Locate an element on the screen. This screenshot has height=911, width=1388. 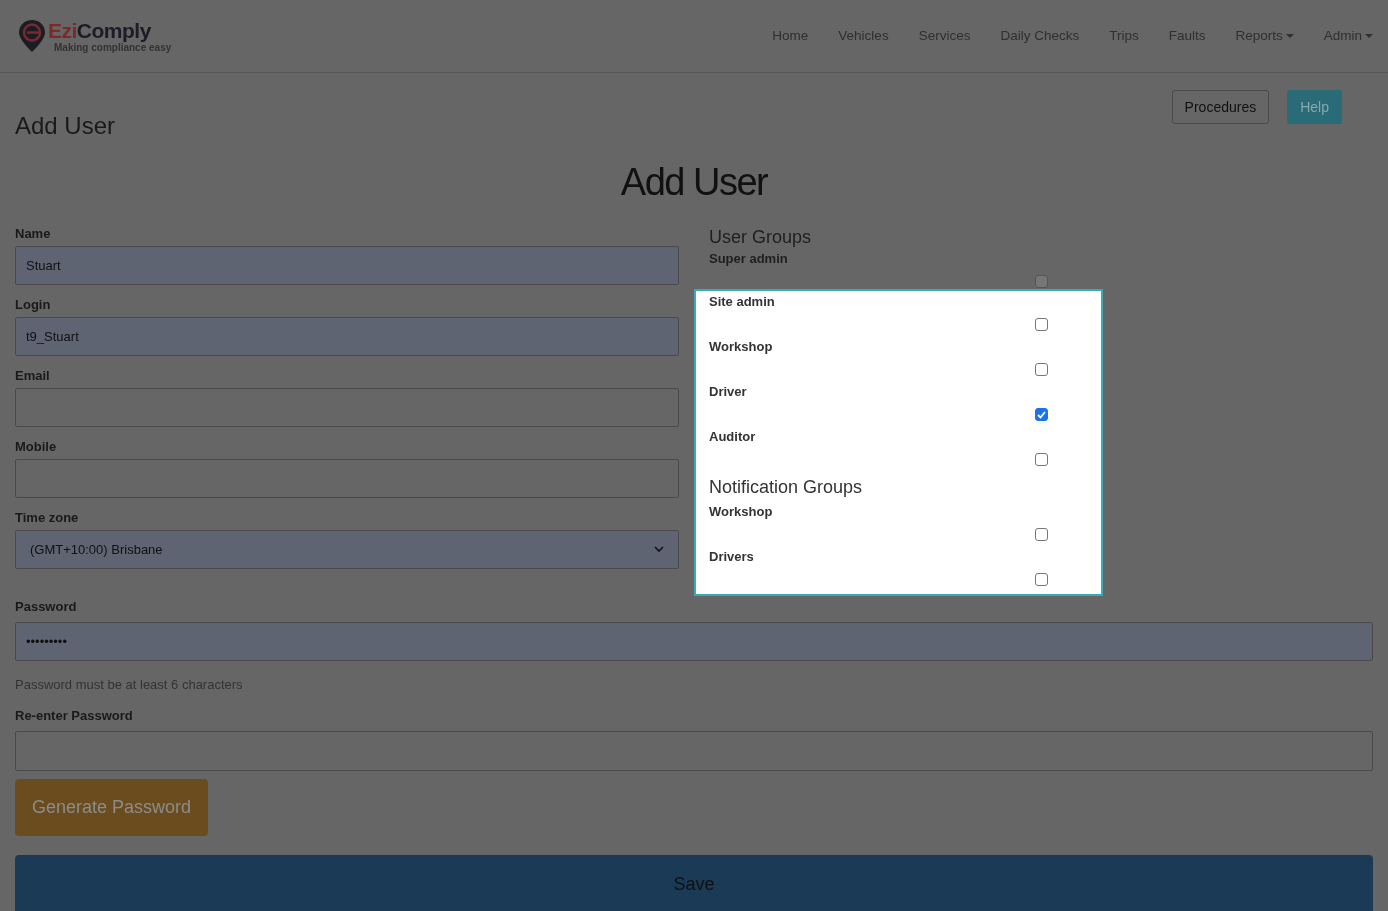
nav-link: Faults is located at coordinates (1187, 36).